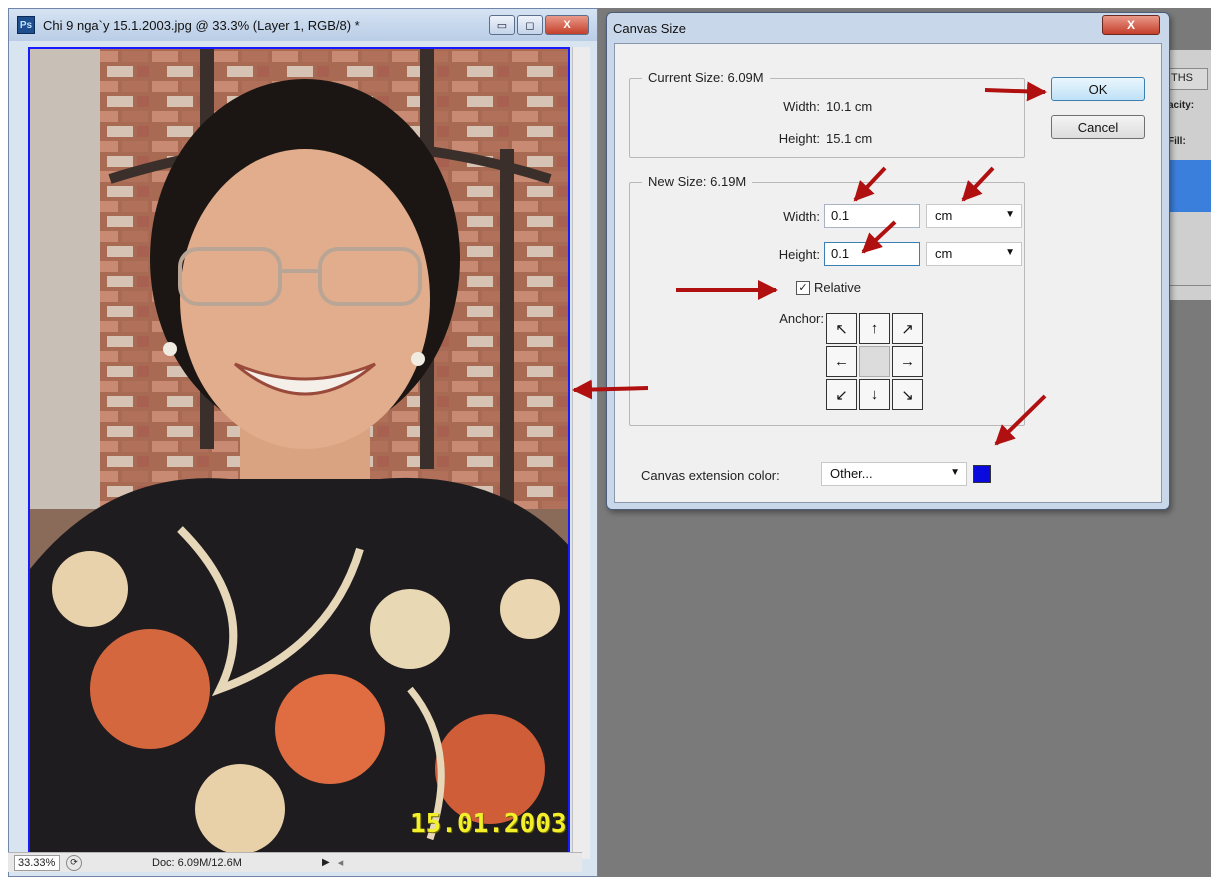 This screenshot has height=877, width=1211. What do you see at coordinates (907, 361) in the screenshot?
I see `anchor-right: →` at bounding box center [907, 361].